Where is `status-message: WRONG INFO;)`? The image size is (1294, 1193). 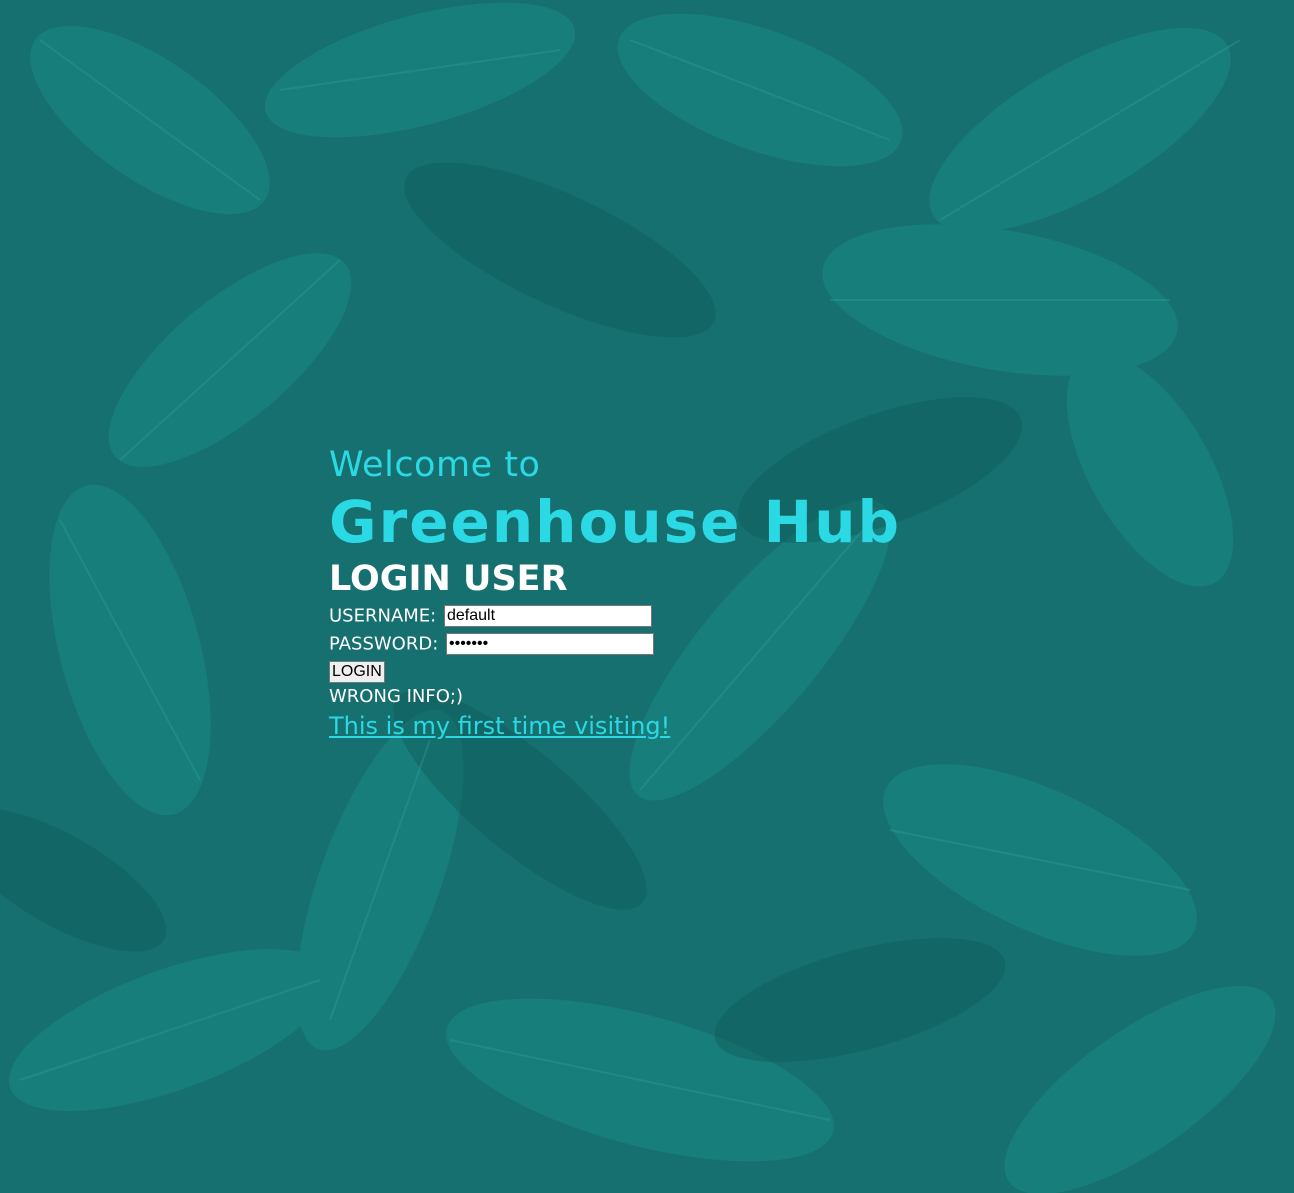 status-message: WRONG INFO;) is located at coordinates (396, 696).